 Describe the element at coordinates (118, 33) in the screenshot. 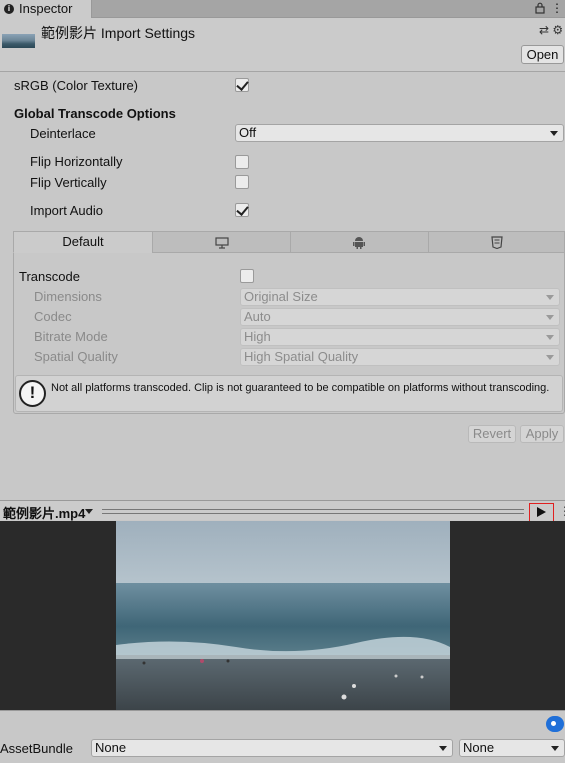

I see `asset-title: 範例影片 Import Settings` at that location.